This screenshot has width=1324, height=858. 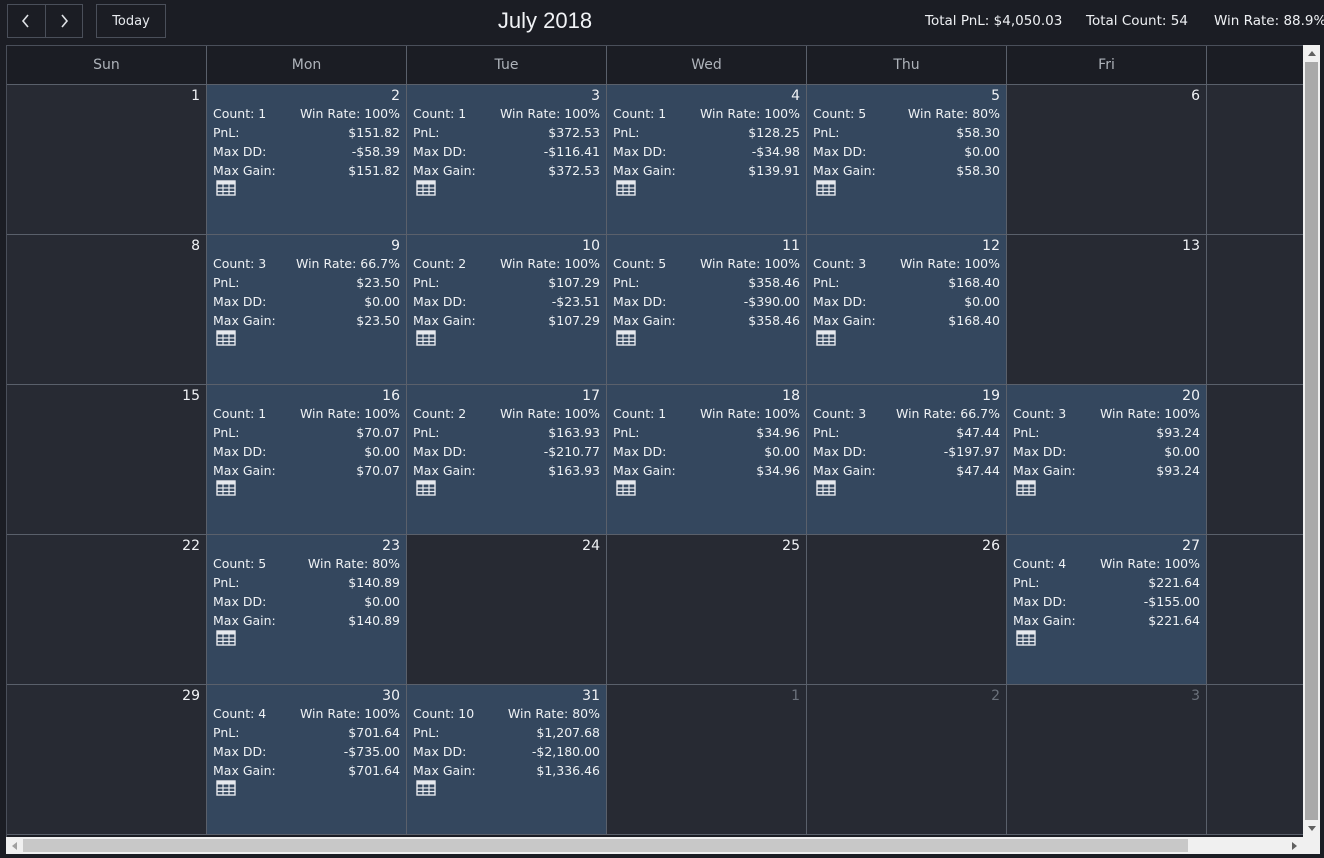 What do you see at coordinates (506, 770) in the screenshot?
I see `max-gain-row: Max Gain: $1,336.46` at bounding box center [506, 770].